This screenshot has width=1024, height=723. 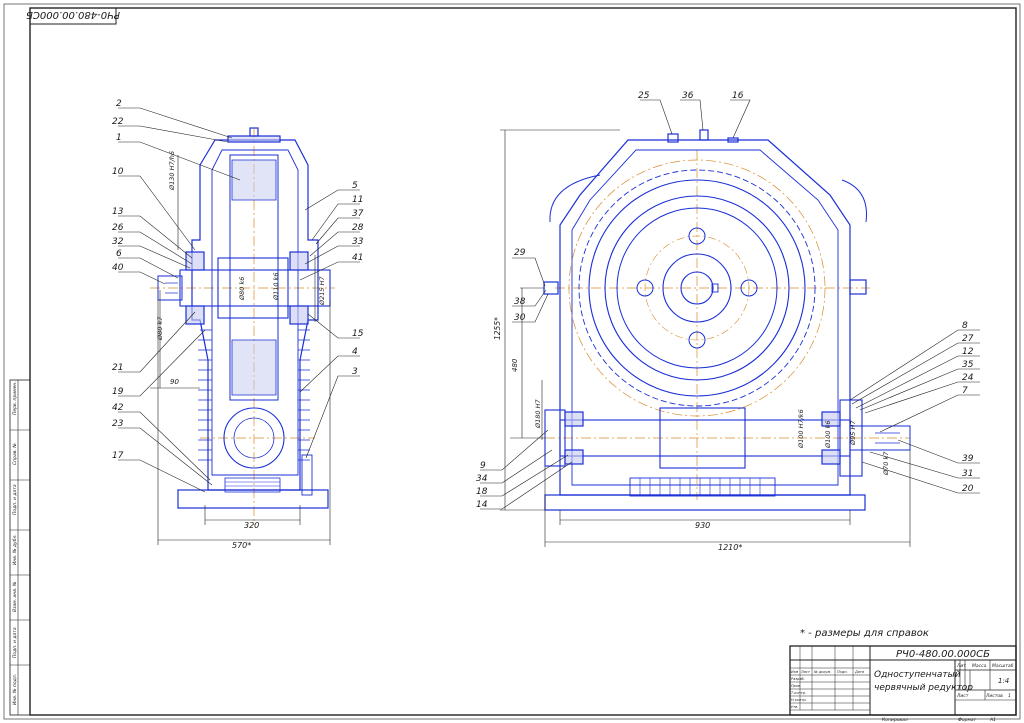 What do you see at coordinates (917, 675) in the screenshot?
I see `product-name-line1: Одноступенчатый` at bounding box center [917, 675].